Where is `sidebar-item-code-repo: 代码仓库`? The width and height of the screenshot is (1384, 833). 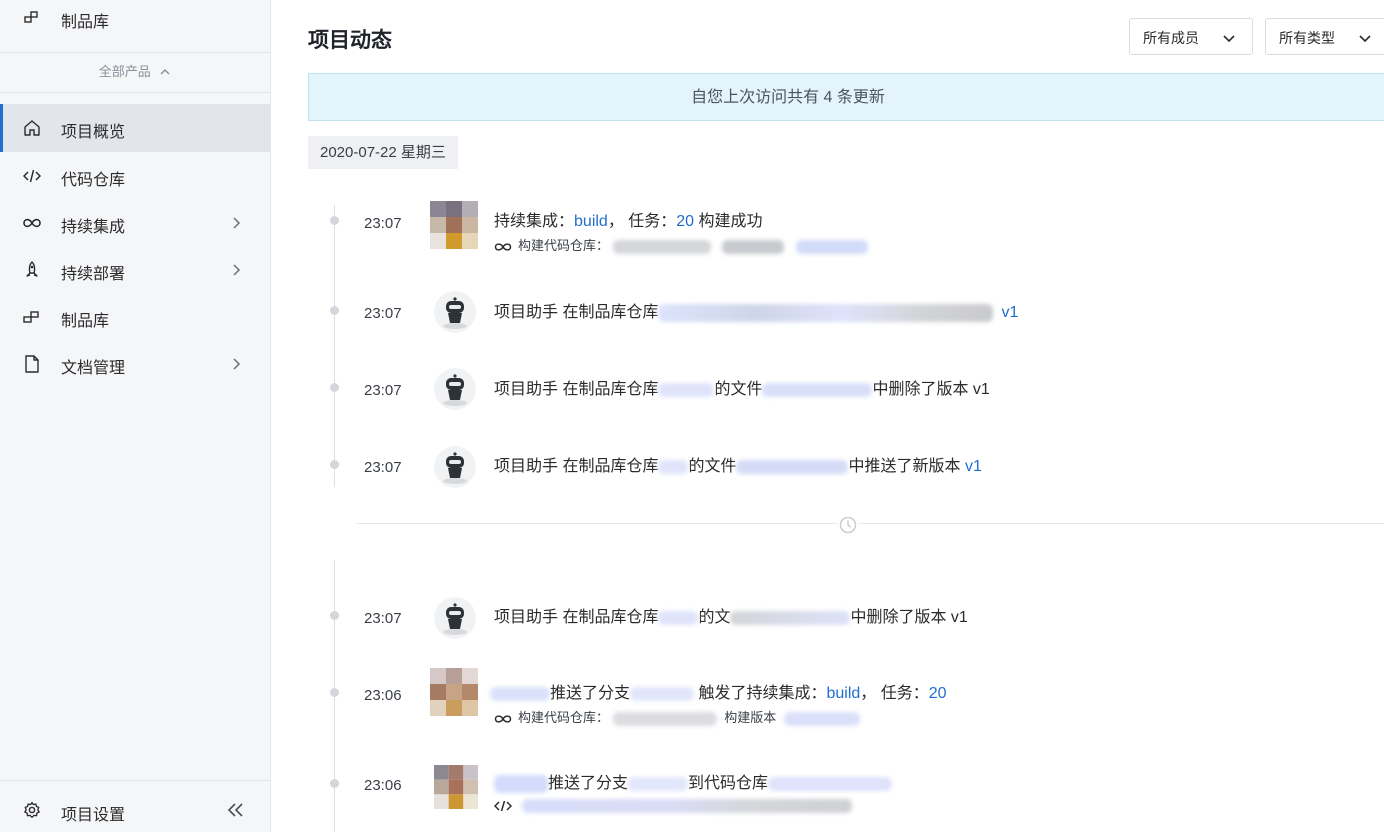
sidebar-item-code-repo: 代码仓库 is located at coordinates (135, 176).